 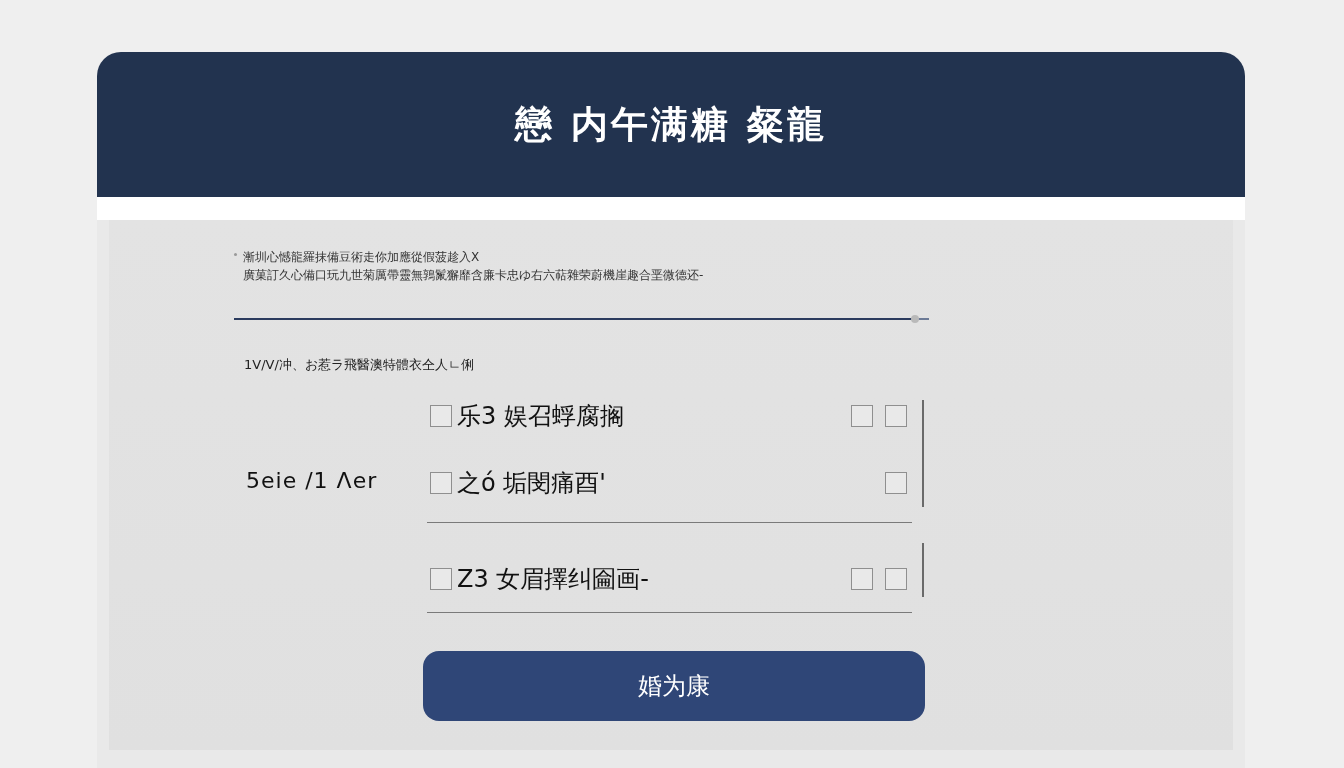 I want to click on slider-thumb, so click(x=915, y=319).